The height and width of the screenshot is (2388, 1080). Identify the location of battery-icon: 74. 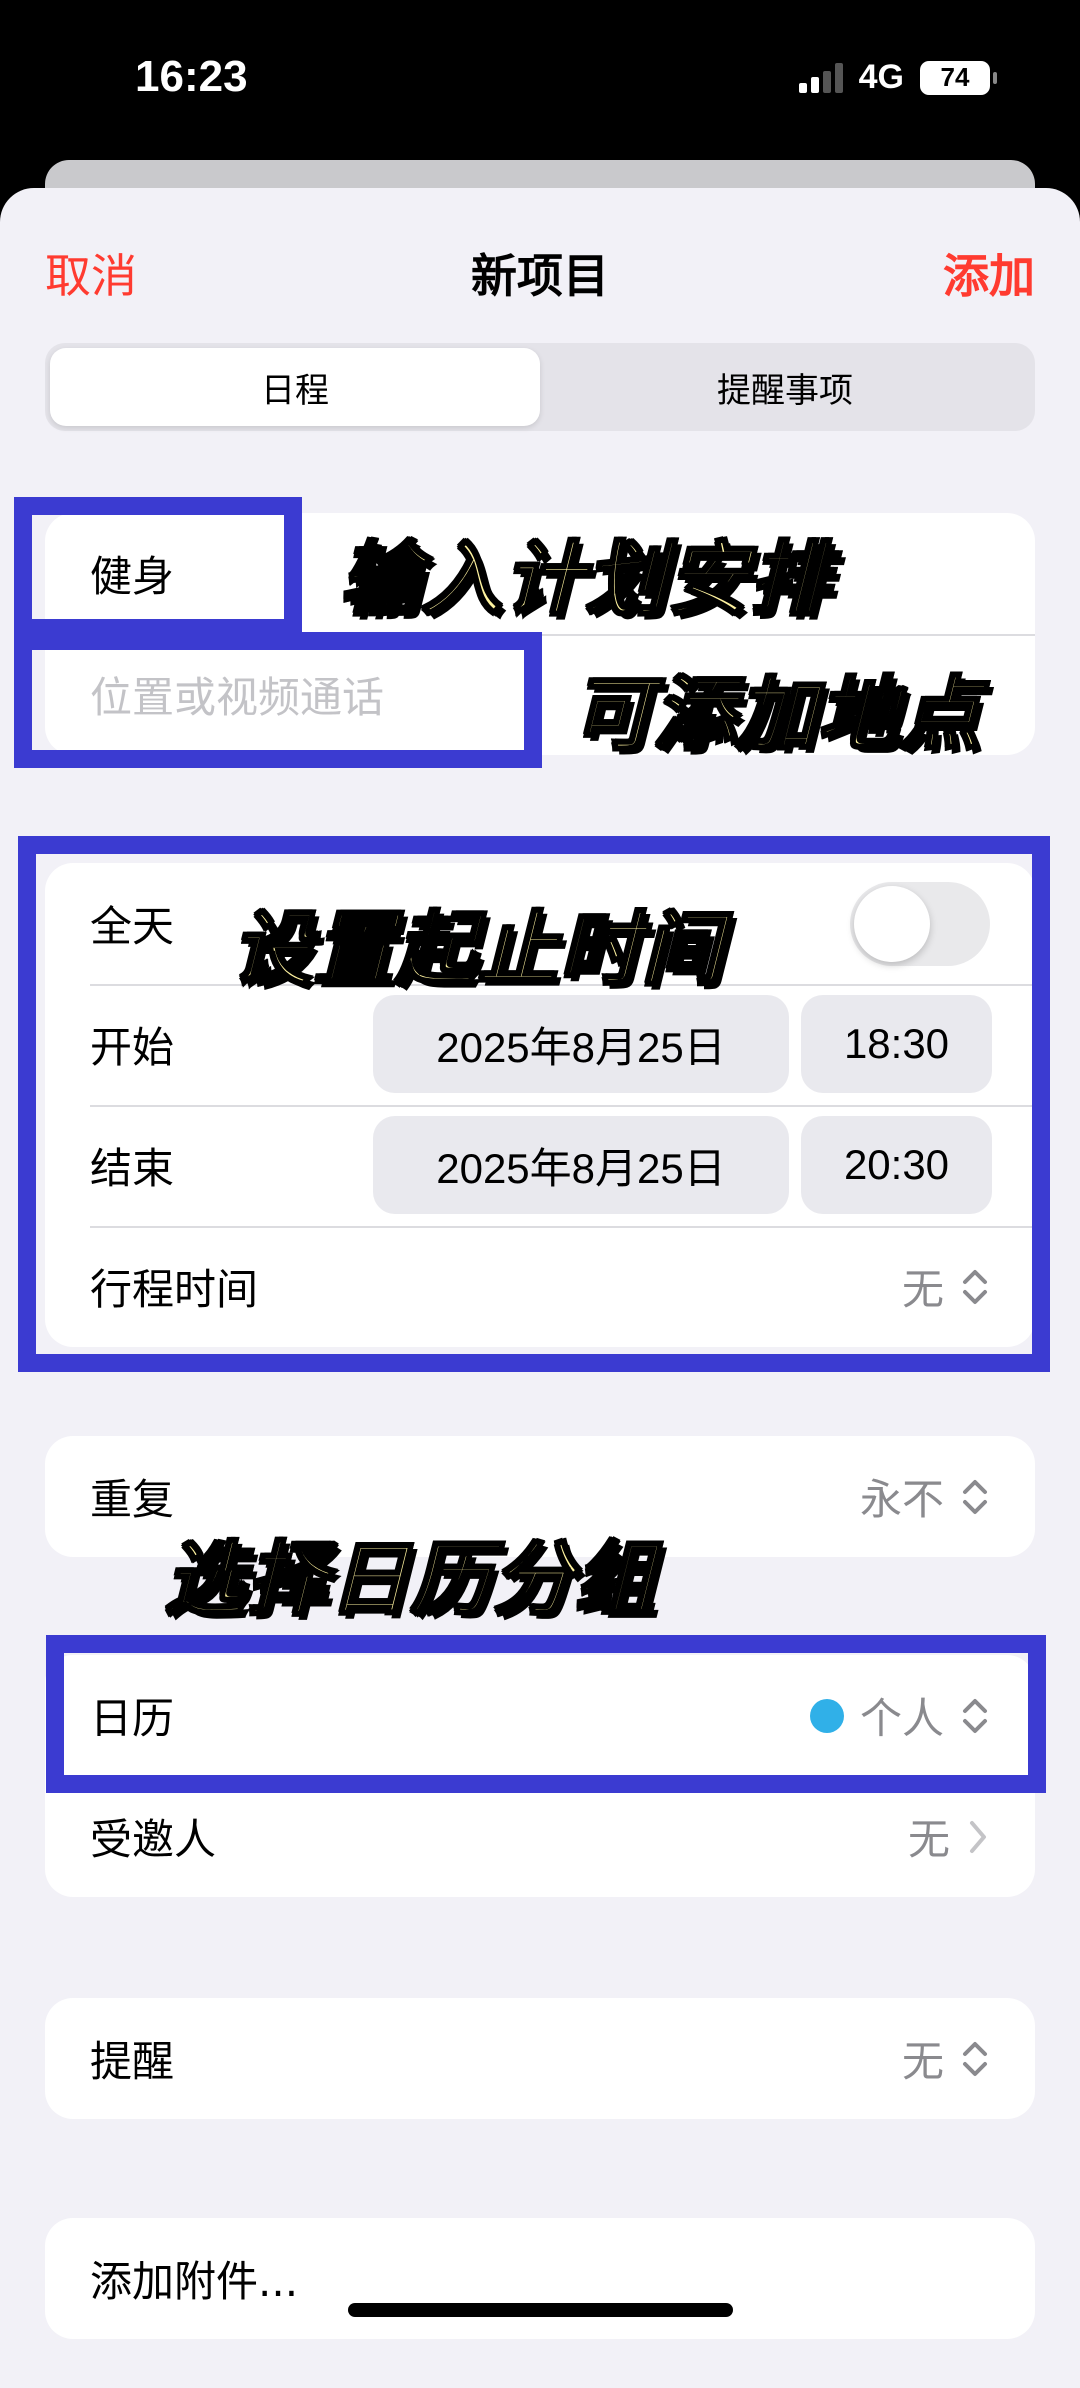
(958, 77).